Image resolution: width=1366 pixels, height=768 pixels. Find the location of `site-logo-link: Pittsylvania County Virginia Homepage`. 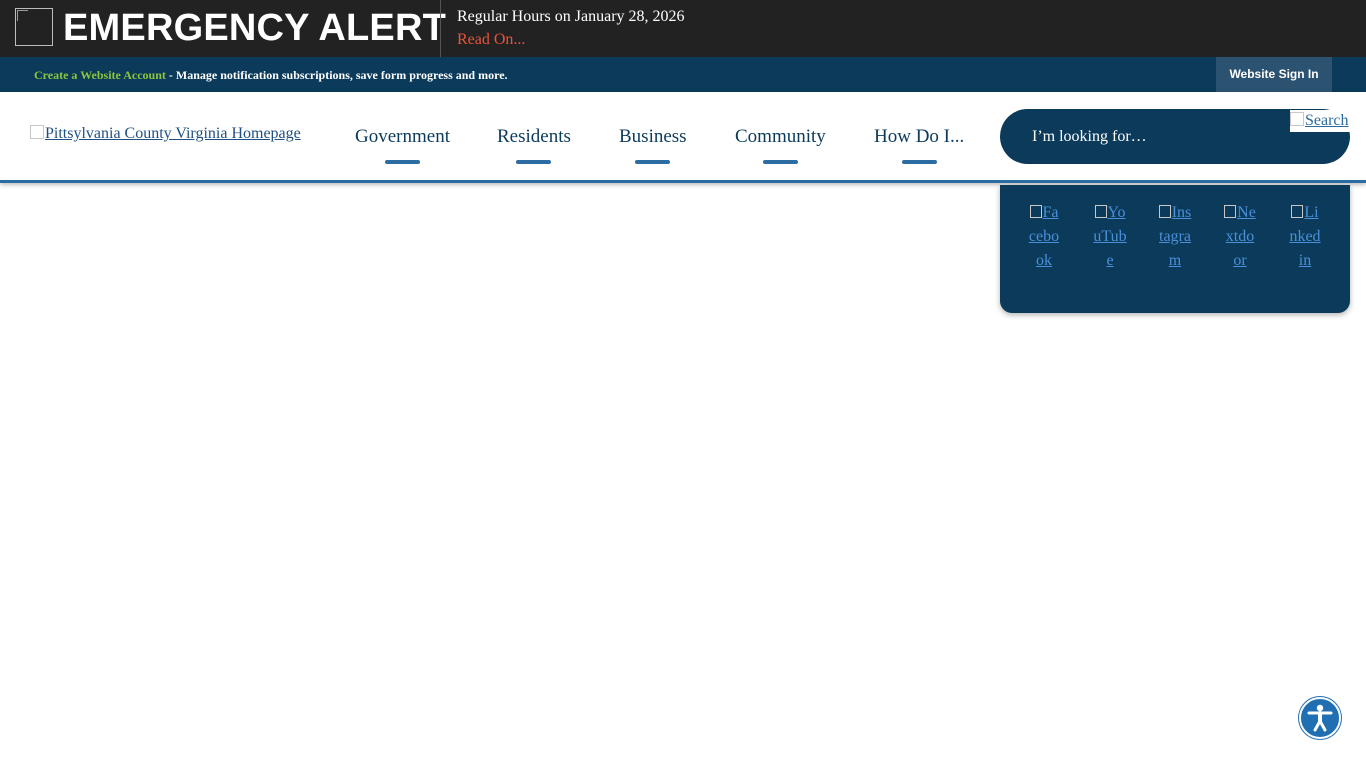

site-logo-link: Pittsylvania County Virginia Homepage is located at coordinates (165, 134).